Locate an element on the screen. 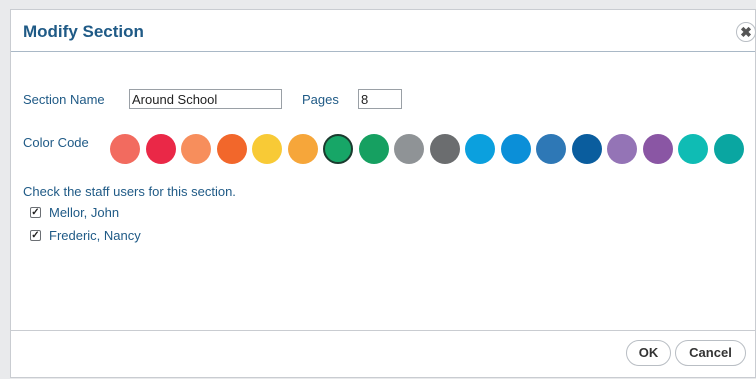 This screenshot has height=379, width=756. section-name-label: Section Name is located at coordinates (64, 99).